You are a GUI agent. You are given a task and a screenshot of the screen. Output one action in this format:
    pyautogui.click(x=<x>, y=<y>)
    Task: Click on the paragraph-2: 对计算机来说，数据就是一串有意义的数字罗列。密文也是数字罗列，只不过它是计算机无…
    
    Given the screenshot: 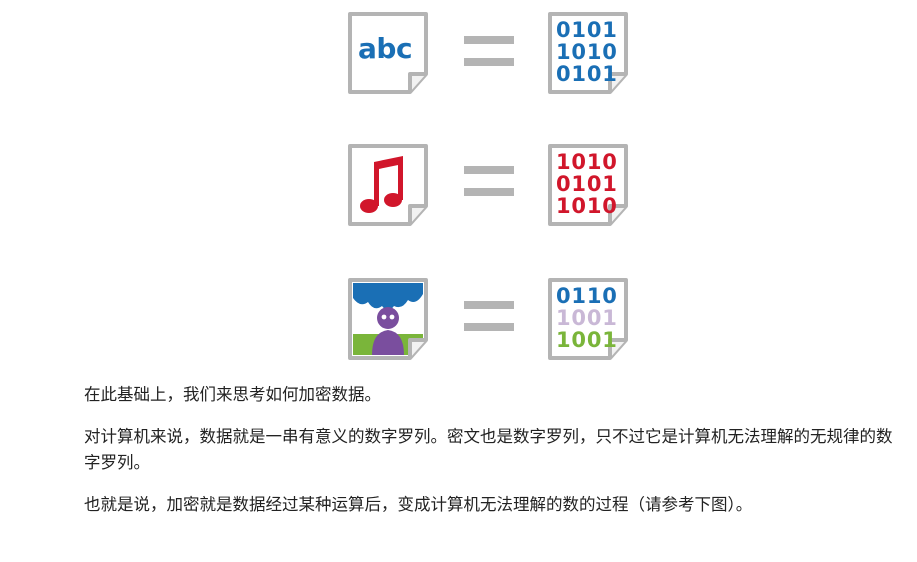 What is the action you would take?
    pyautogui.click(x=488, y=449)
    